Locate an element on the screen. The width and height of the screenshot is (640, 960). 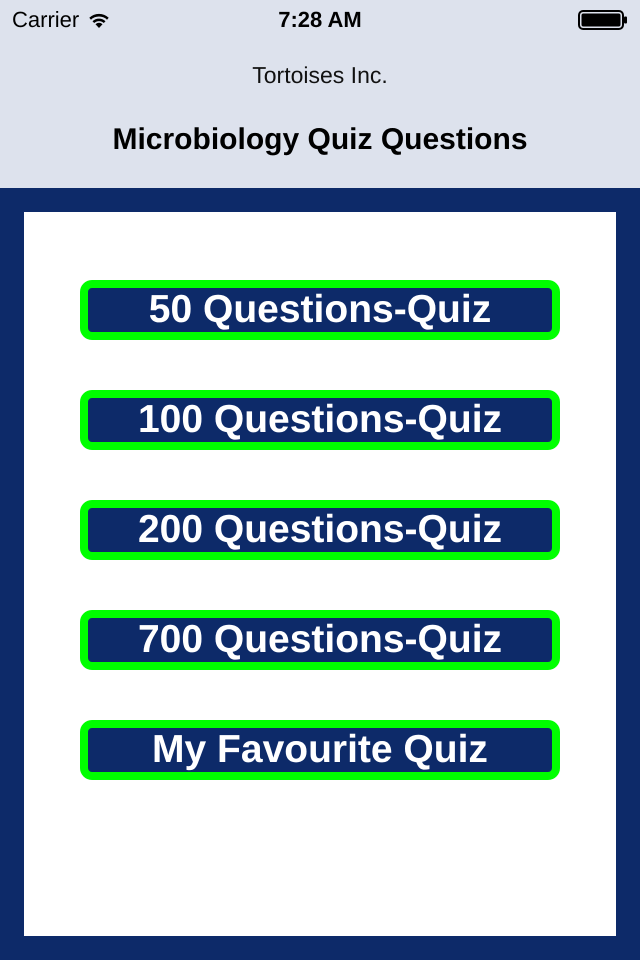
status-time: 7:28 AM is located at coordinates (320, 20).